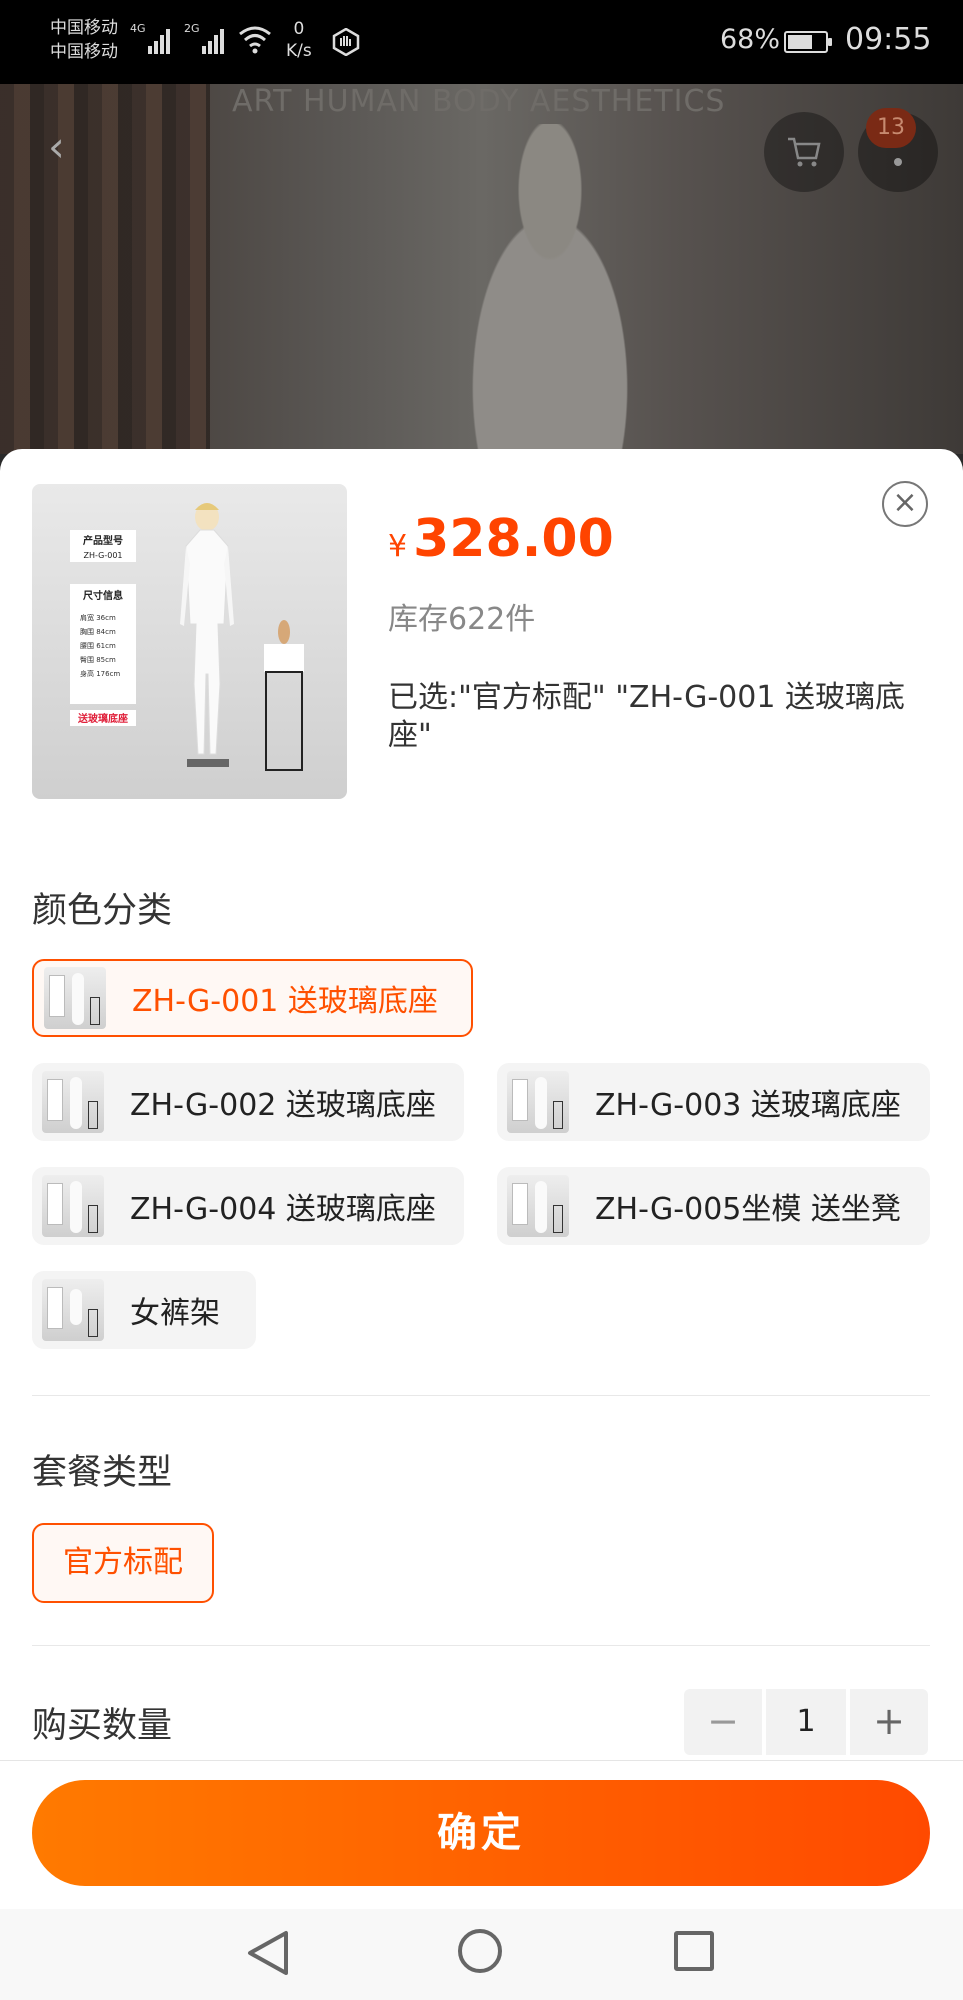 The image size is (963, 2000). I want to click on nav-home-icon, so click(480, 1951).